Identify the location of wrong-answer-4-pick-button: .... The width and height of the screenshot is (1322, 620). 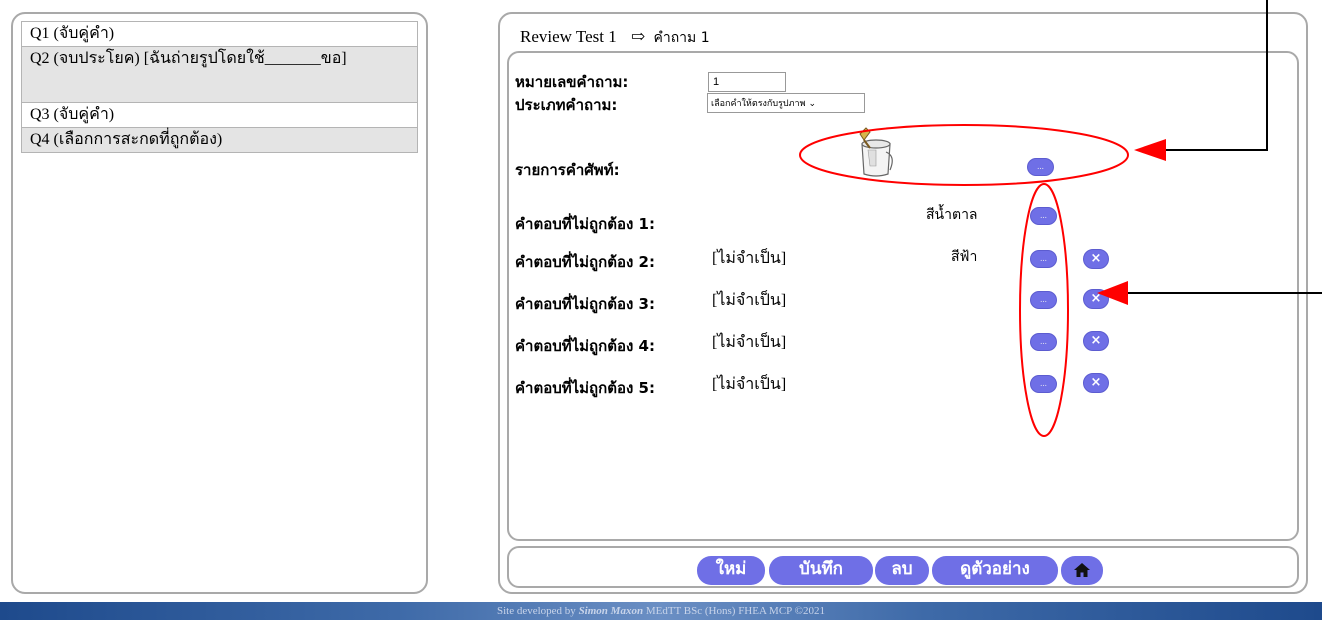
(1043, 342).